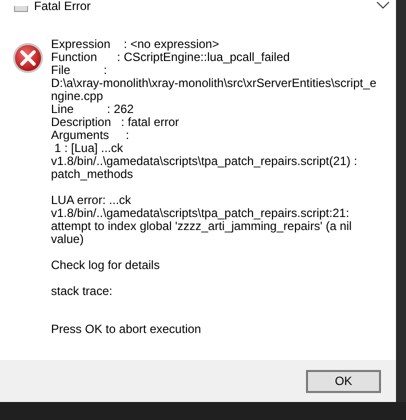 Image resolution: width=406 pixels, height=420 pixels. Describe the element at coordinates (171, 57) in the screenshot. I see `message-line: Function : CScriptEngine::lua_pcall_failed` at that location.